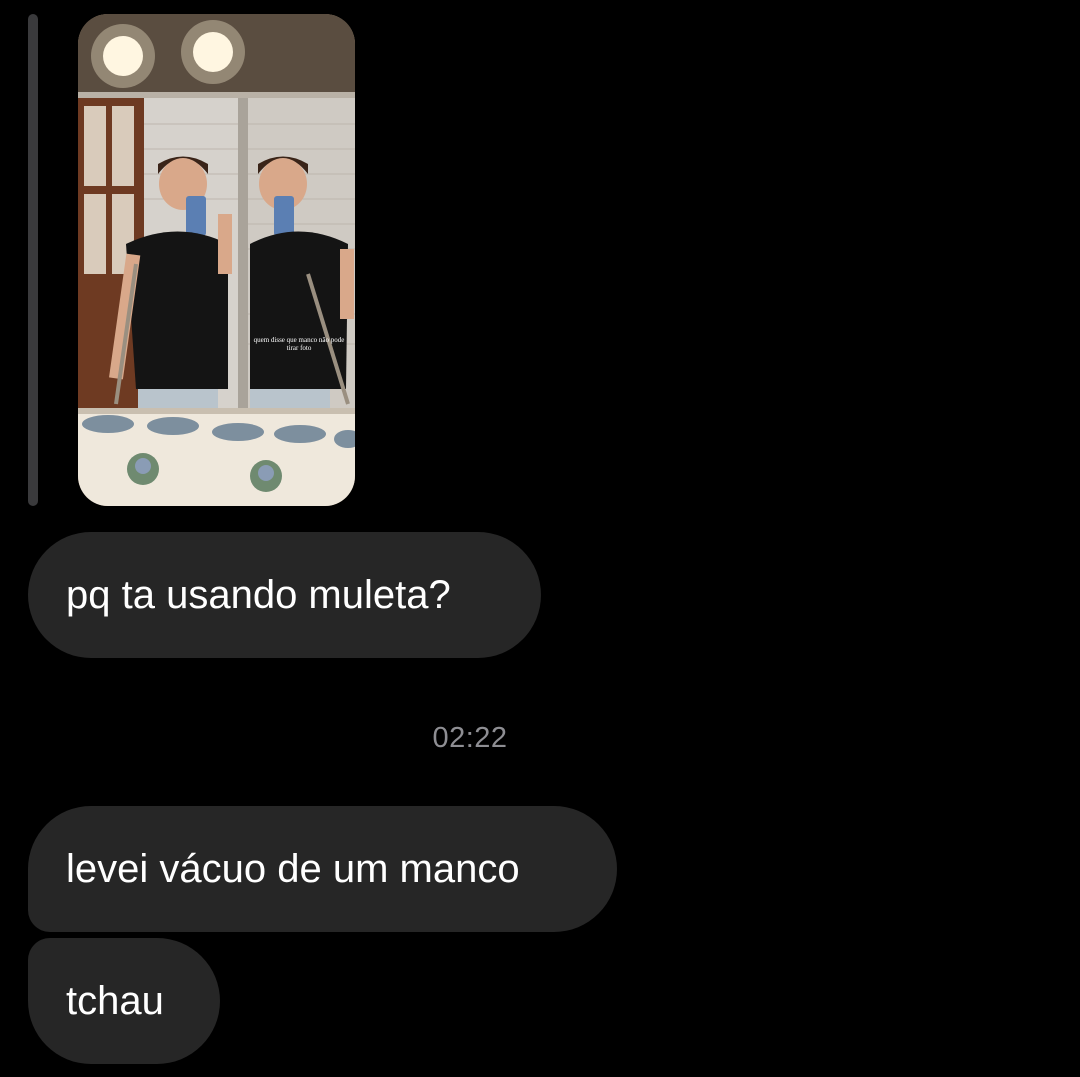 This screenshot has width=1080, height=1077. What do you see at coordinates (33, 260) in the screenshot?
I see `story-reply-bar` at bounding box center [33, 260].